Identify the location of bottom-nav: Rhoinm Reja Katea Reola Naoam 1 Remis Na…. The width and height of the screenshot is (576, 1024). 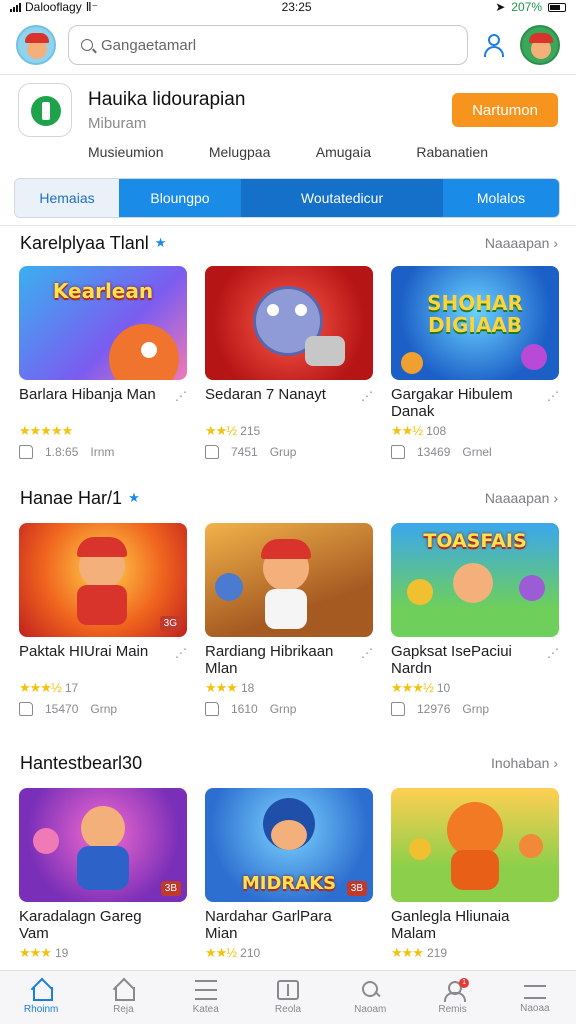
(288, 997).